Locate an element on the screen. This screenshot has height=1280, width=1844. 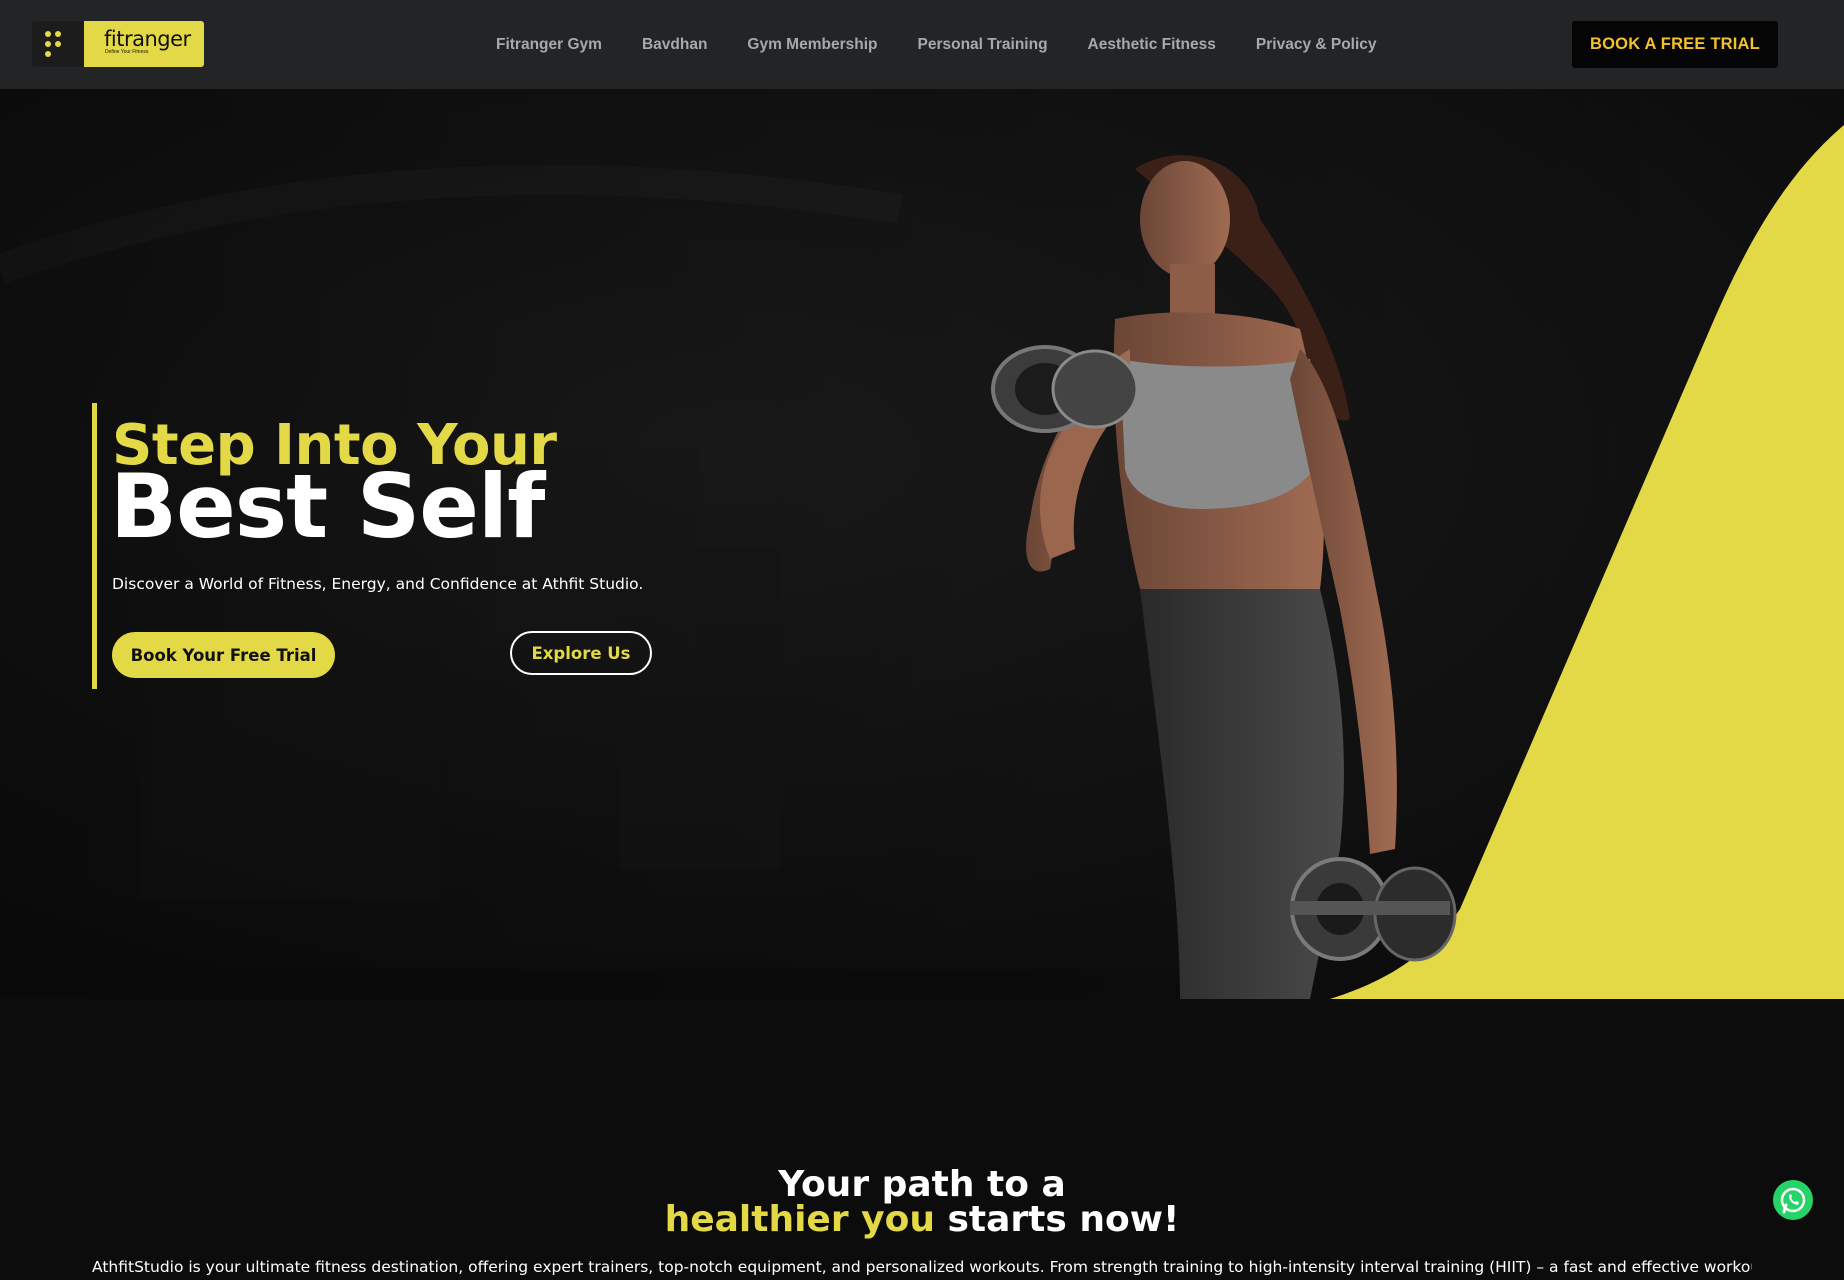
logo-wordmark: fitranger Define Your Fitness is located at coordinates (144, 44).